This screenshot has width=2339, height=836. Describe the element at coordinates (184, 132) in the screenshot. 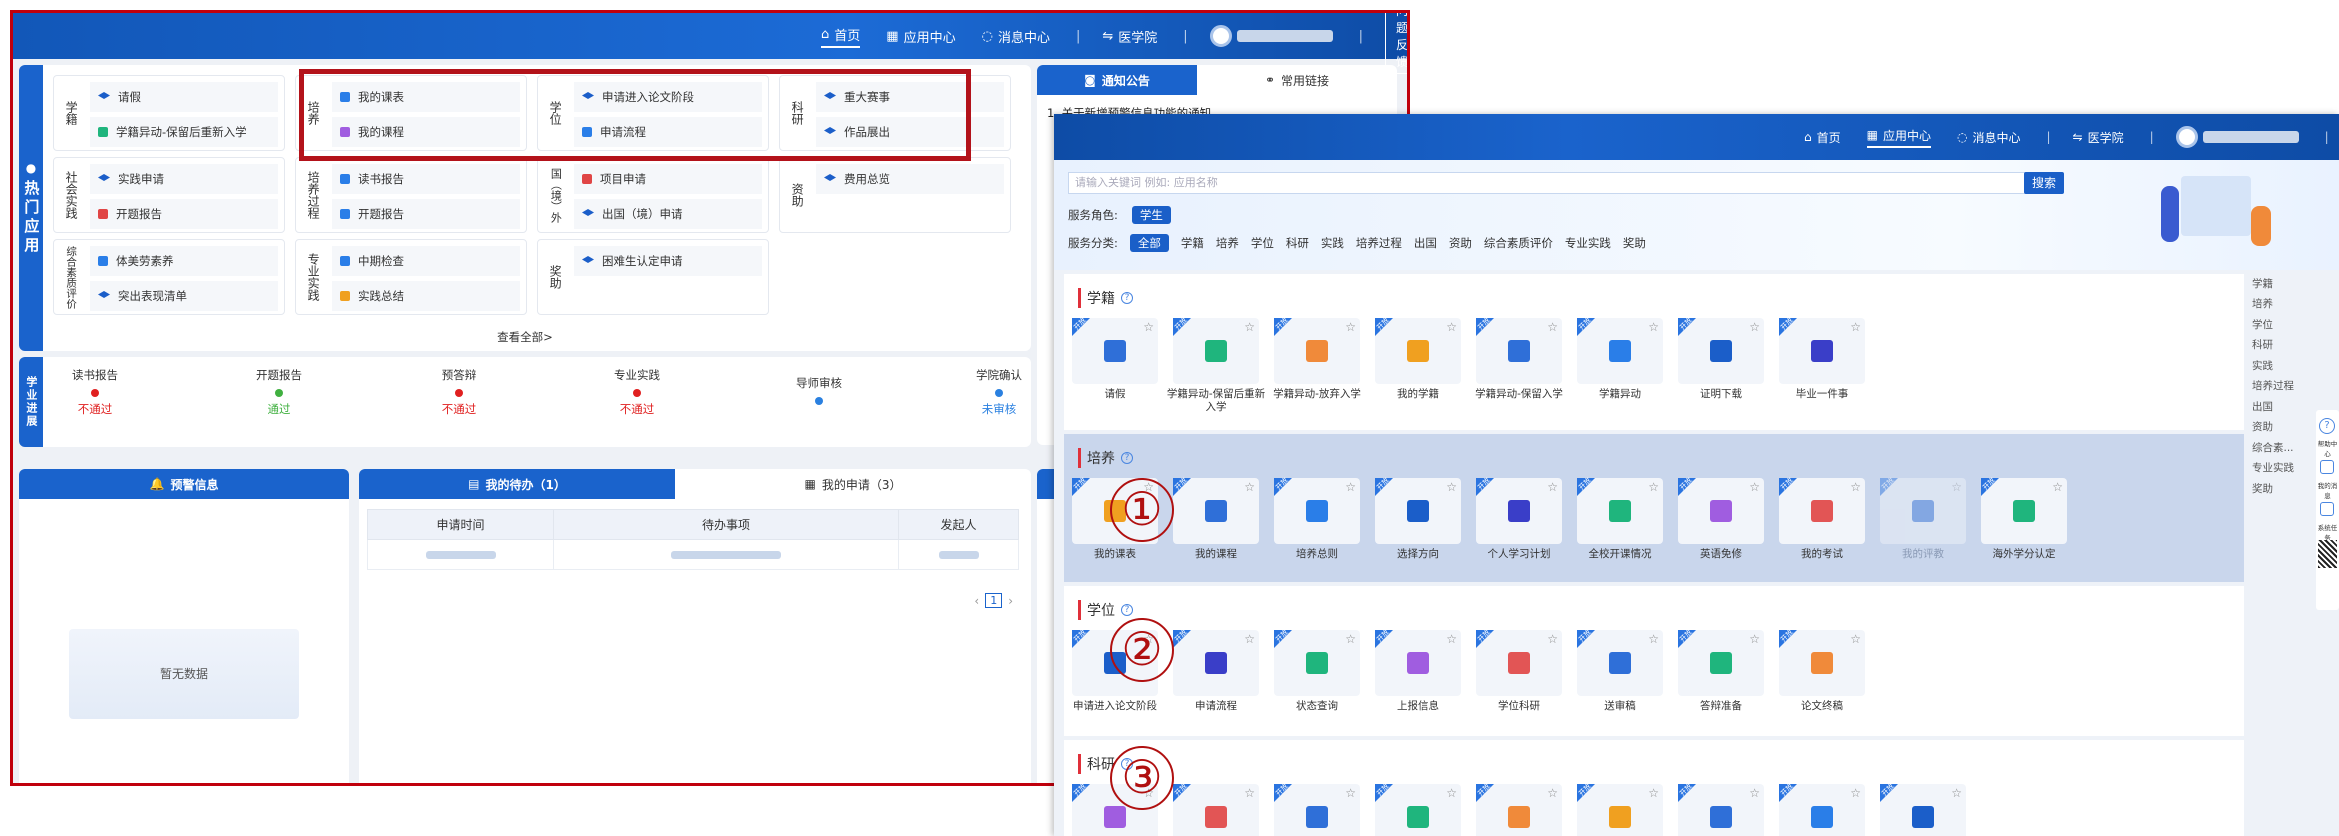

I see `link-readmit: 学籍异动-保留后重新入学` at that location.